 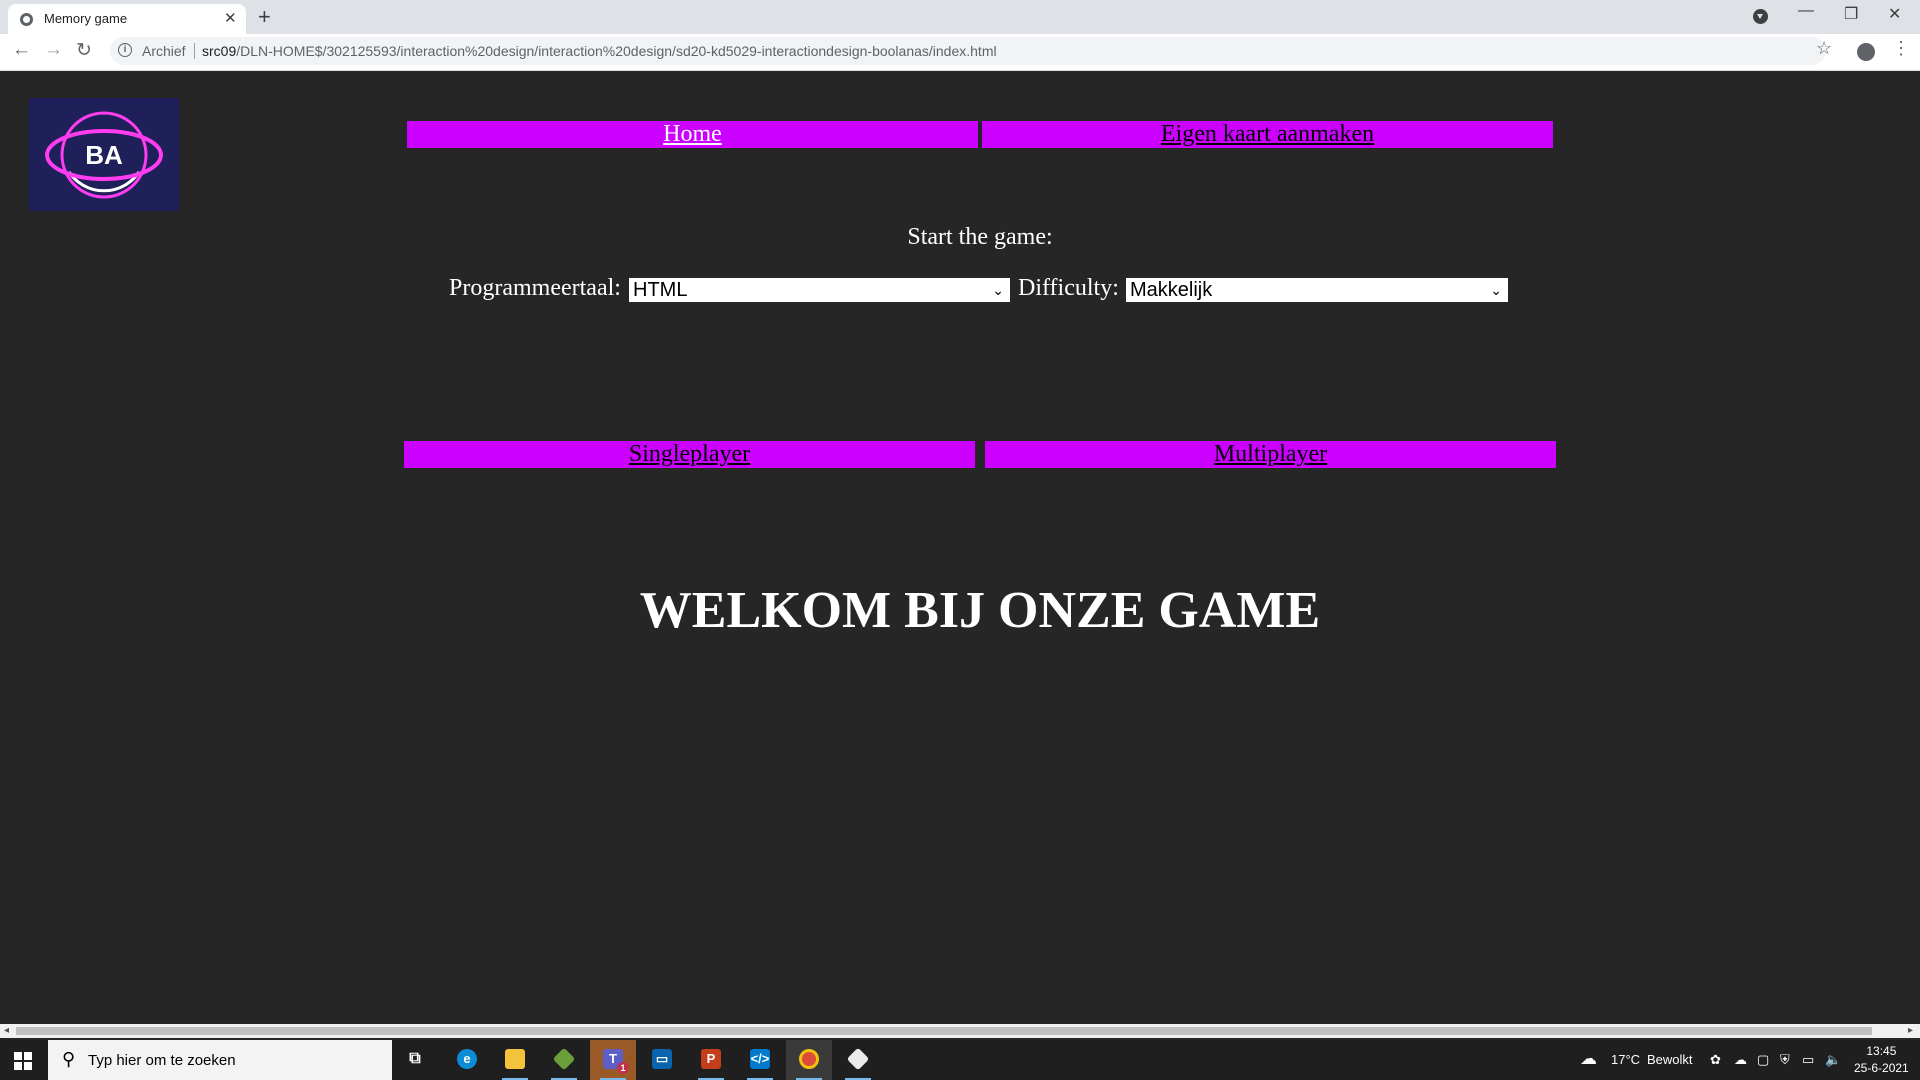 I want to click on tray-app-icon: ✿, so click(x=1715, y=1060).